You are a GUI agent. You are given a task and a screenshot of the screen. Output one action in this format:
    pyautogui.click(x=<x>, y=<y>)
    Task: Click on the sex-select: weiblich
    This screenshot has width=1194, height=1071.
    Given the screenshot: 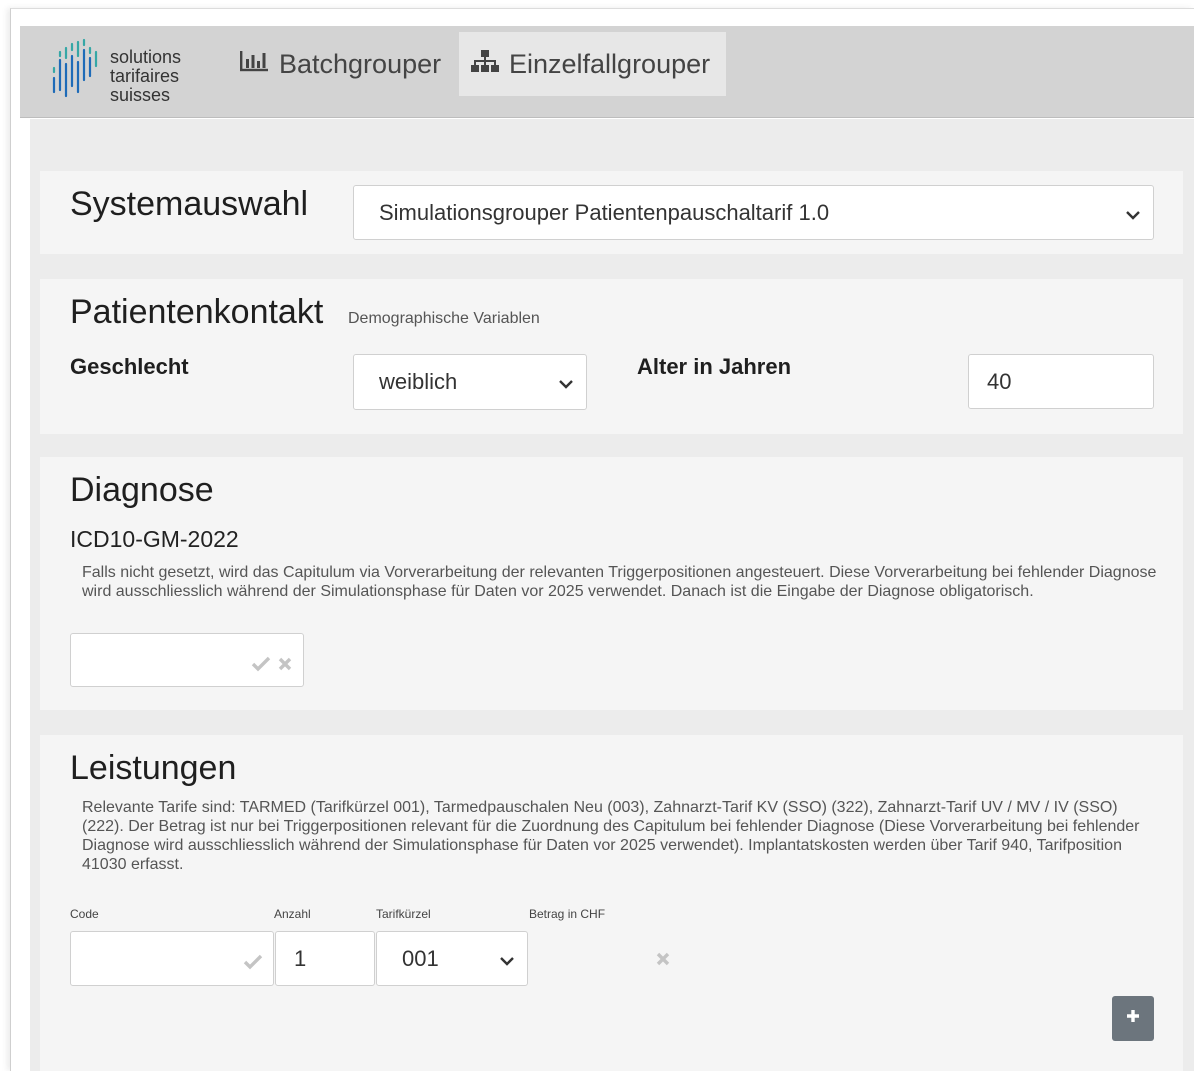 What is the action you would take?
    pyautogui.click(x=470, y=382)
    